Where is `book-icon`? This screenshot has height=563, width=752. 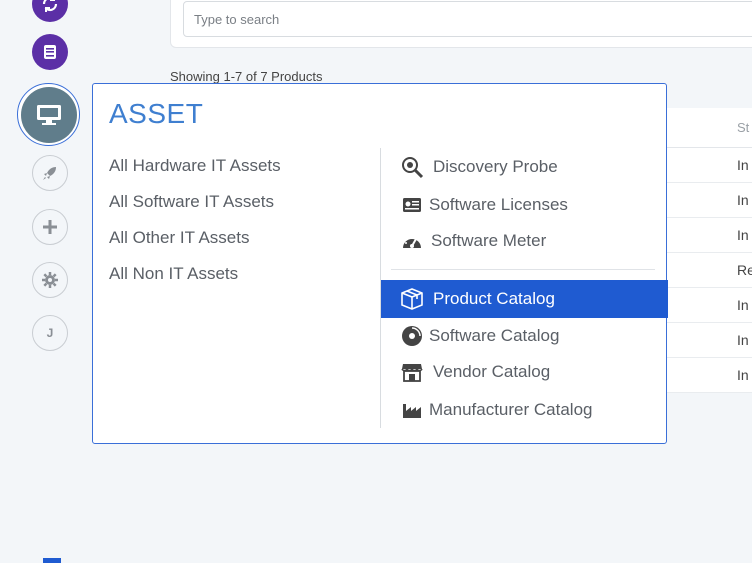 book-icon is located at coordinates (50, 52).